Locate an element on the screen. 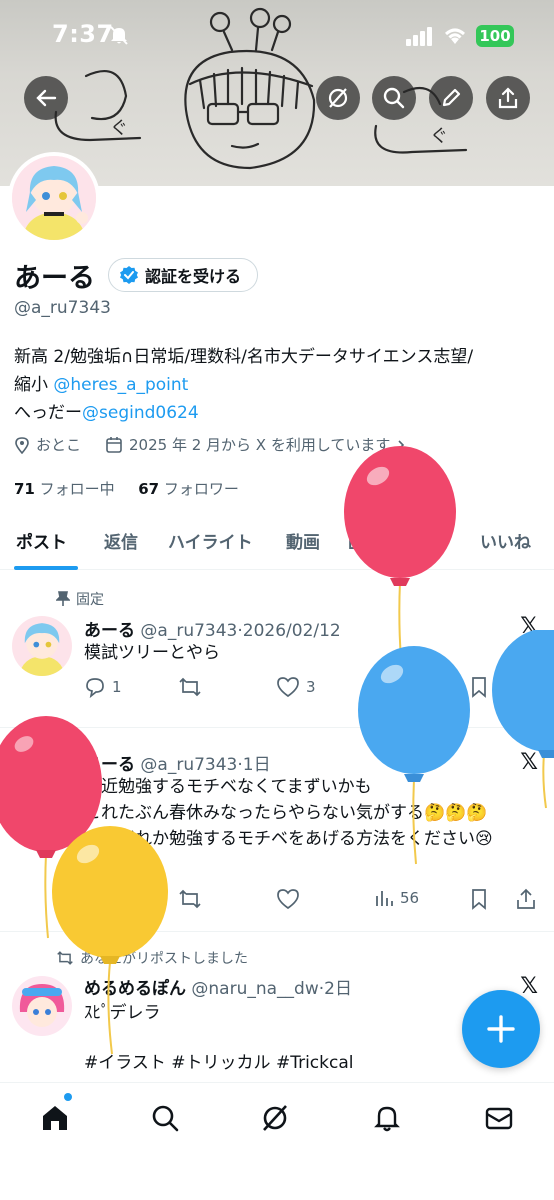  bio-line-1: 新高 2/勉強垢∩日常垢/理数科/名市大データサイエンス志望/ is located at coordinates (244, 357).